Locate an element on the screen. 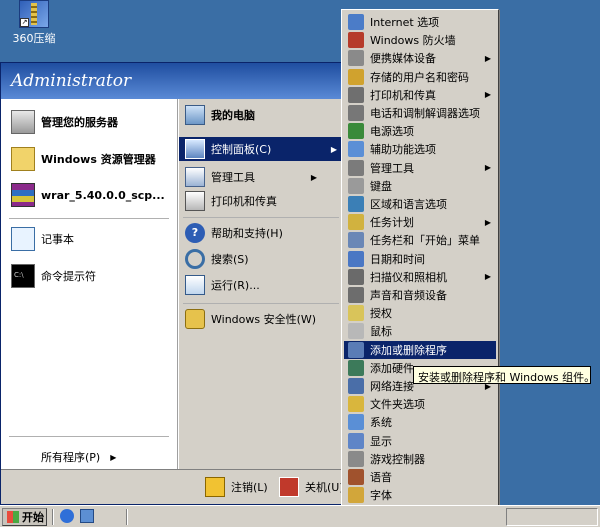 This screenshot has height=527, width=600. submenu-item: 电话和调制解调器选项 is located at coordinates (420, 113).